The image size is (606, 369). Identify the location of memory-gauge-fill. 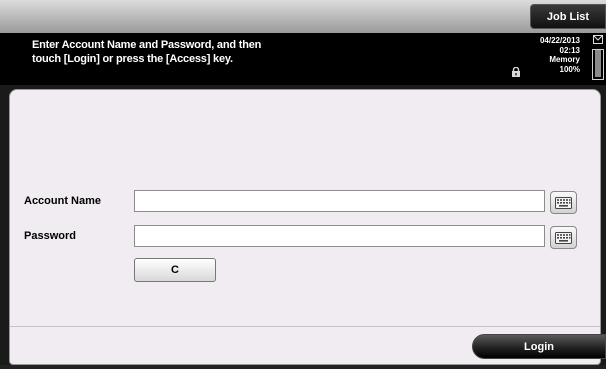
(598, 63).